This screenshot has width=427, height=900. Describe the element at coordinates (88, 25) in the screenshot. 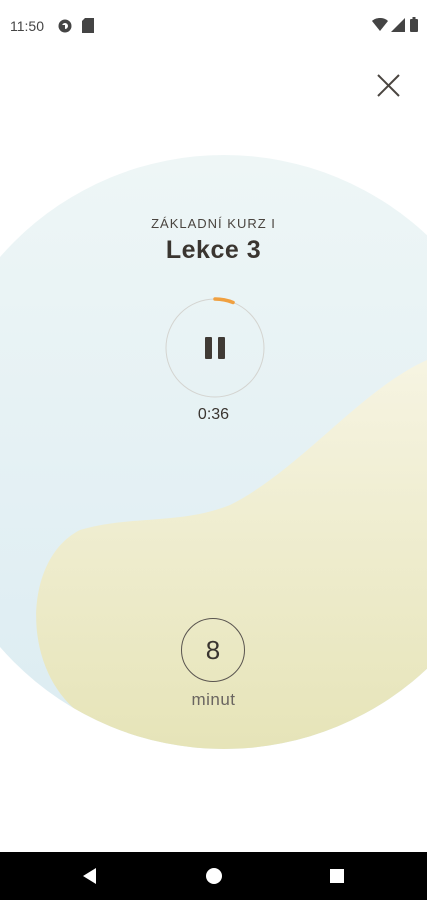

I see `sim-card-icon` at that location.